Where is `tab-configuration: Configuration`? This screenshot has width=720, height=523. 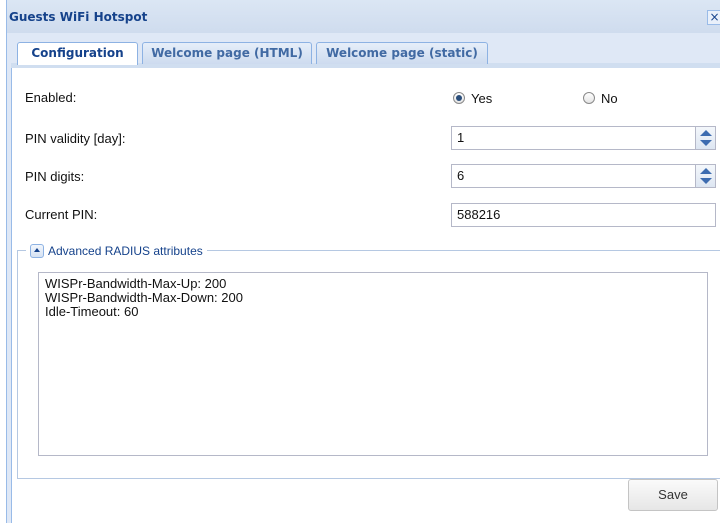 tab-configuration: Configuration is located at coordinates (77, 53).